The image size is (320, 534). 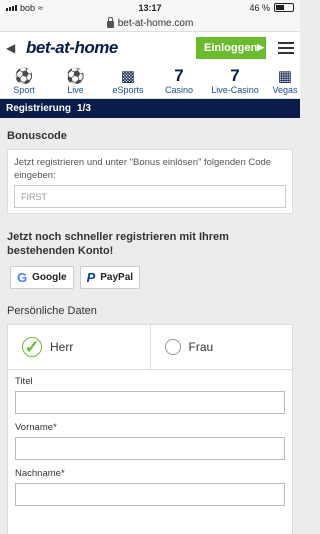 What do you see at coordinates (284, 7) in the screenshot?
I see `battery-icon` at bounding box center [284, 7].